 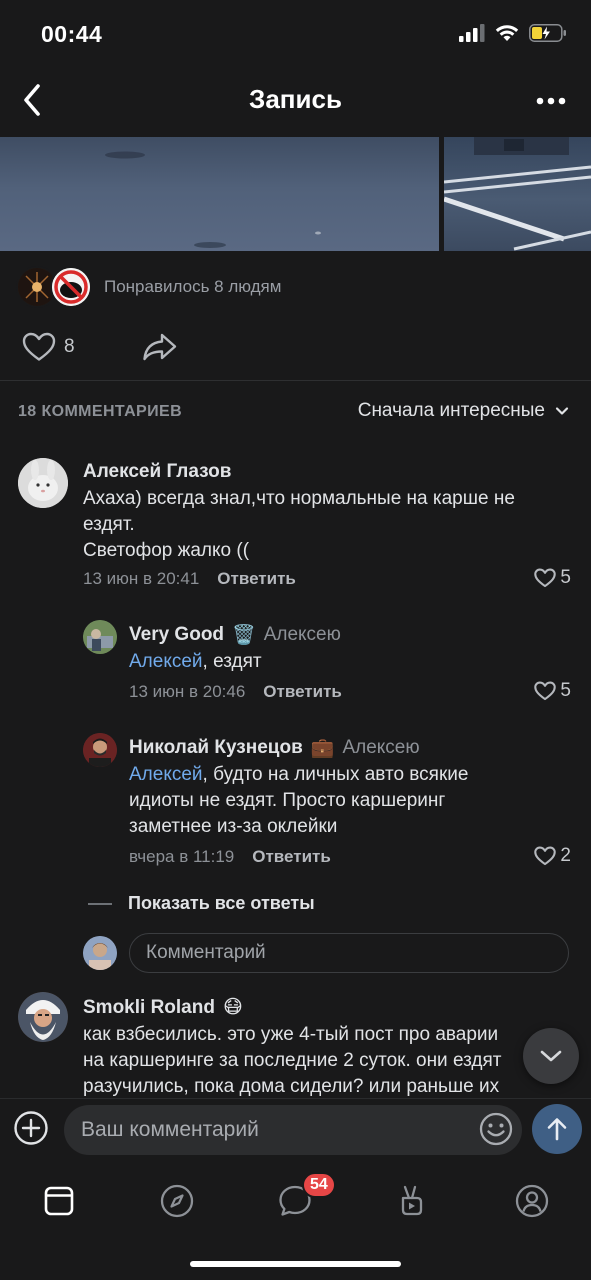 I want to click on divider-line, so click(x=100, y=903).